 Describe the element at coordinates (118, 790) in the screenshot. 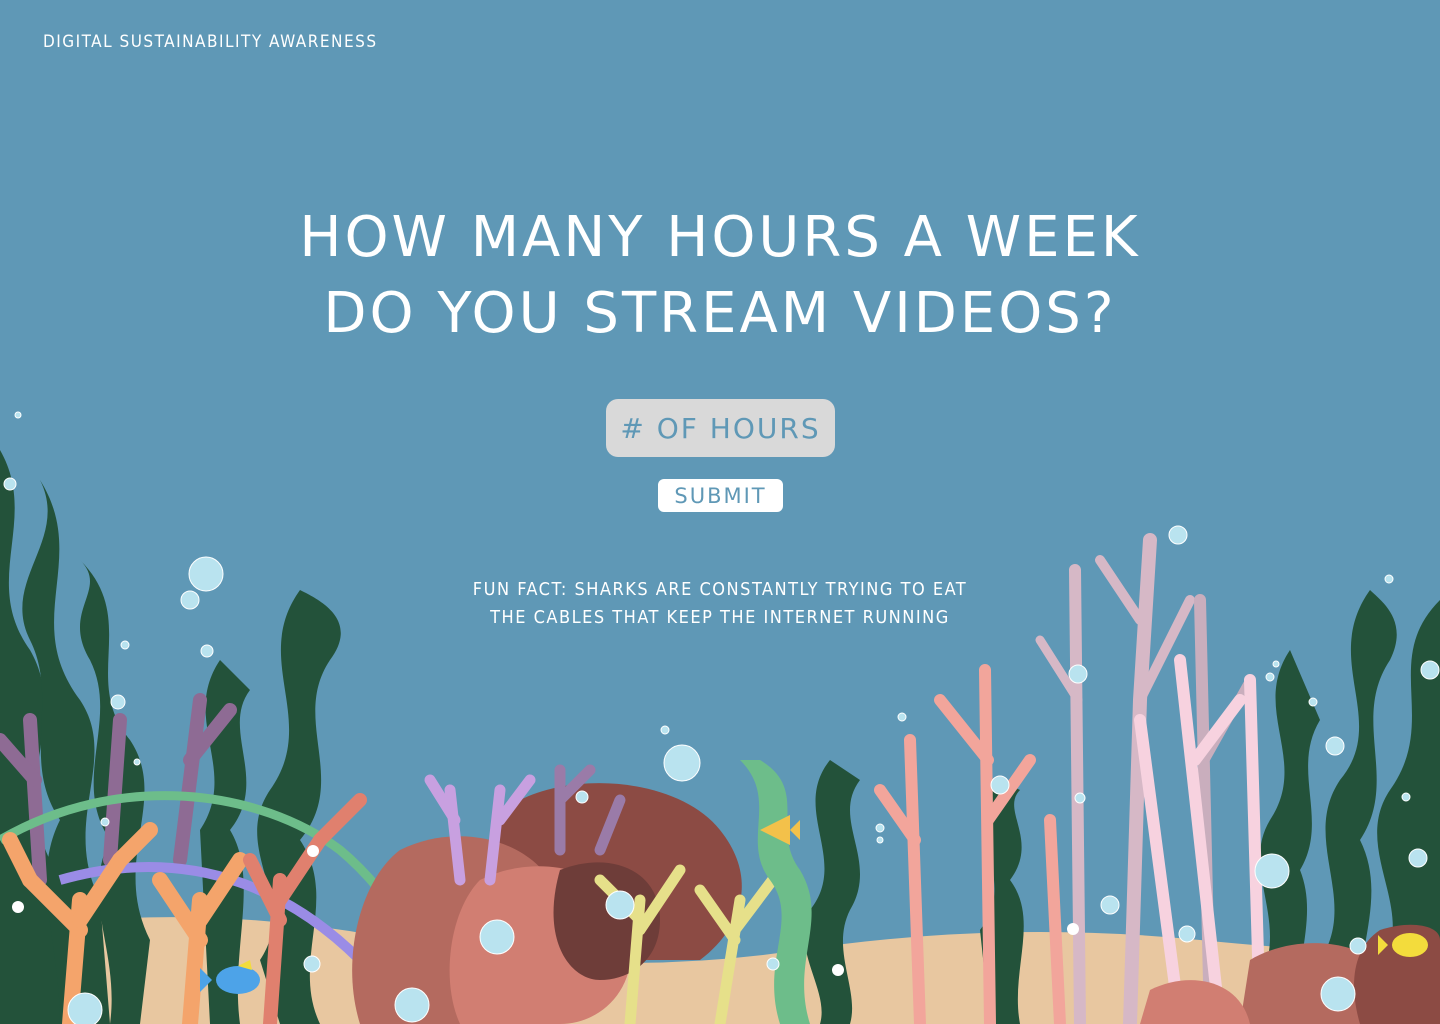

I see `coral-violet-left` at that location.